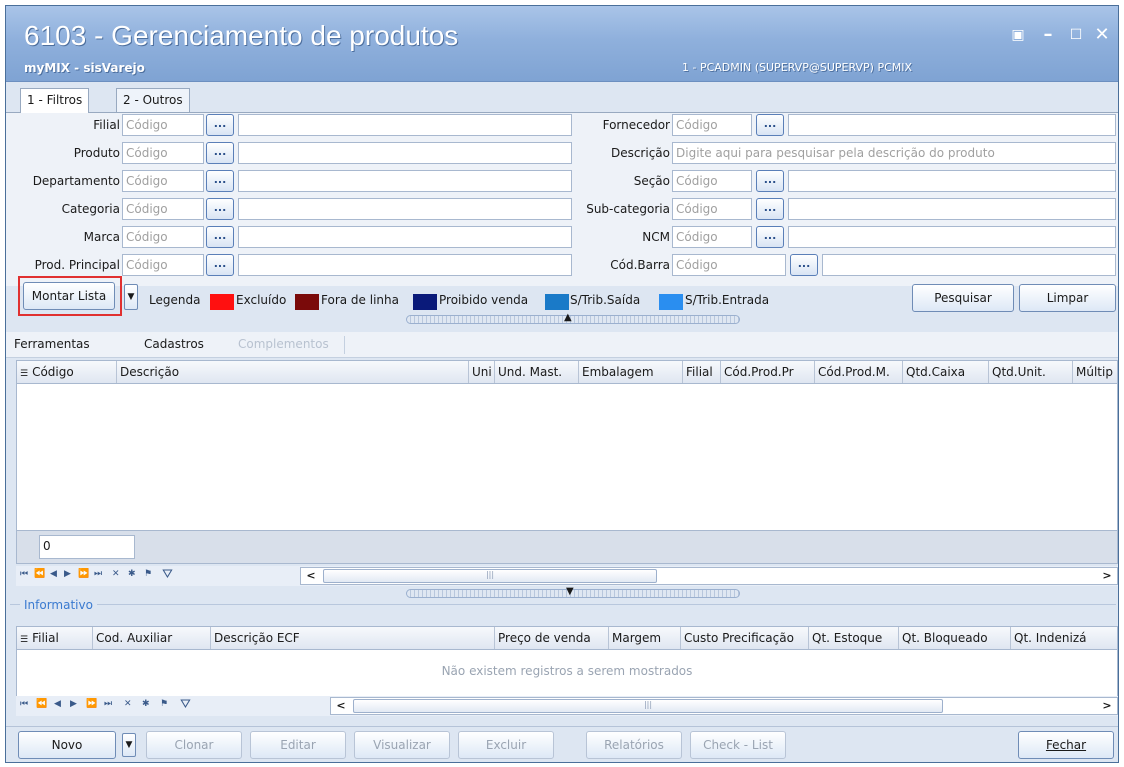 The height and width of the screenshot is (767, 1124). Describe the element at coordinates (506, 745) in the screenshot. I see `excluir-button: Excluir` at that location.